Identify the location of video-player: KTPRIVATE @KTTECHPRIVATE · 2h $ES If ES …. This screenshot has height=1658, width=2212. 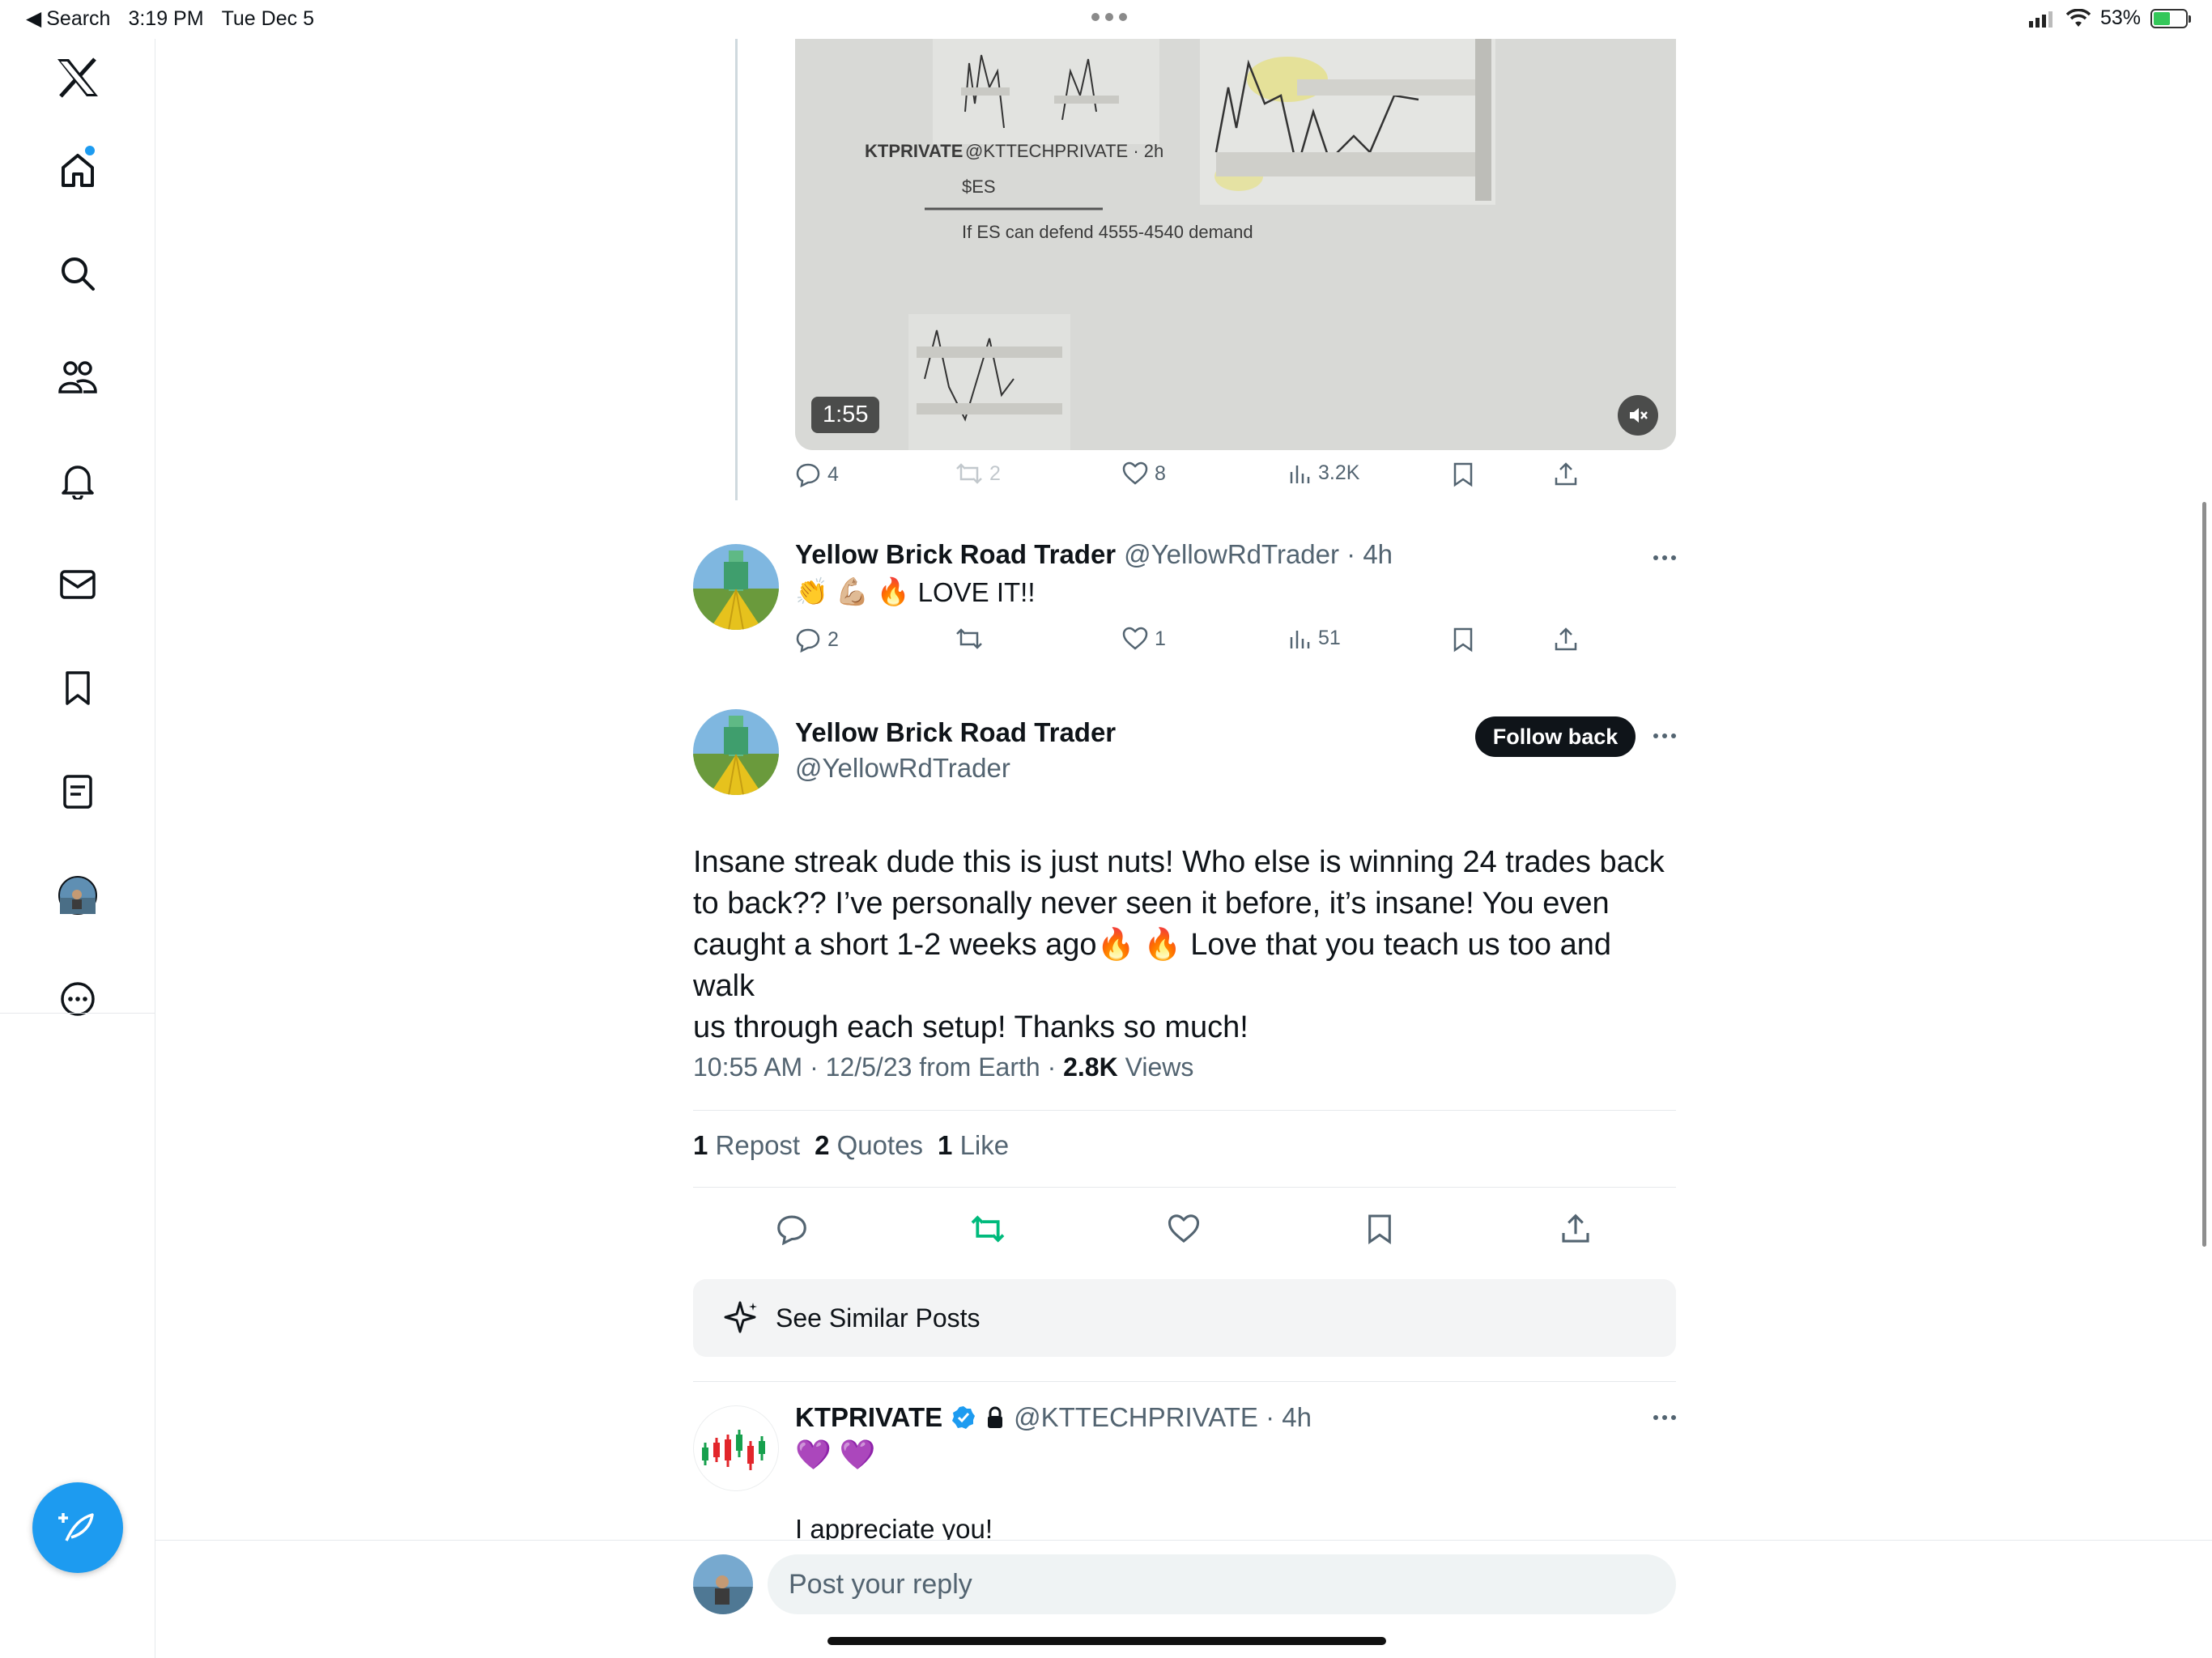
(1236, 244).